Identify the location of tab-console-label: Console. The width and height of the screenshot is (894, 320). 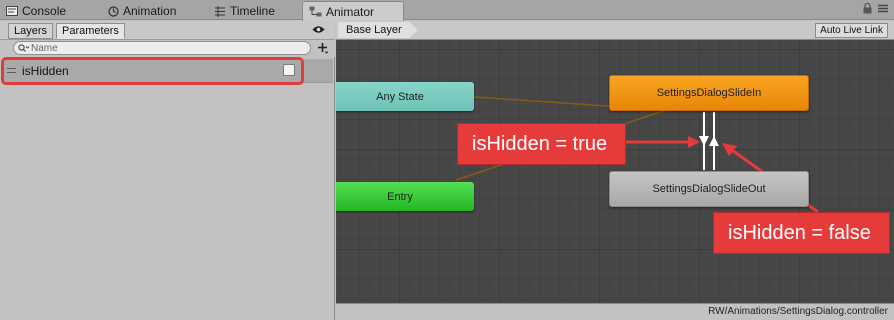
(44, 11).